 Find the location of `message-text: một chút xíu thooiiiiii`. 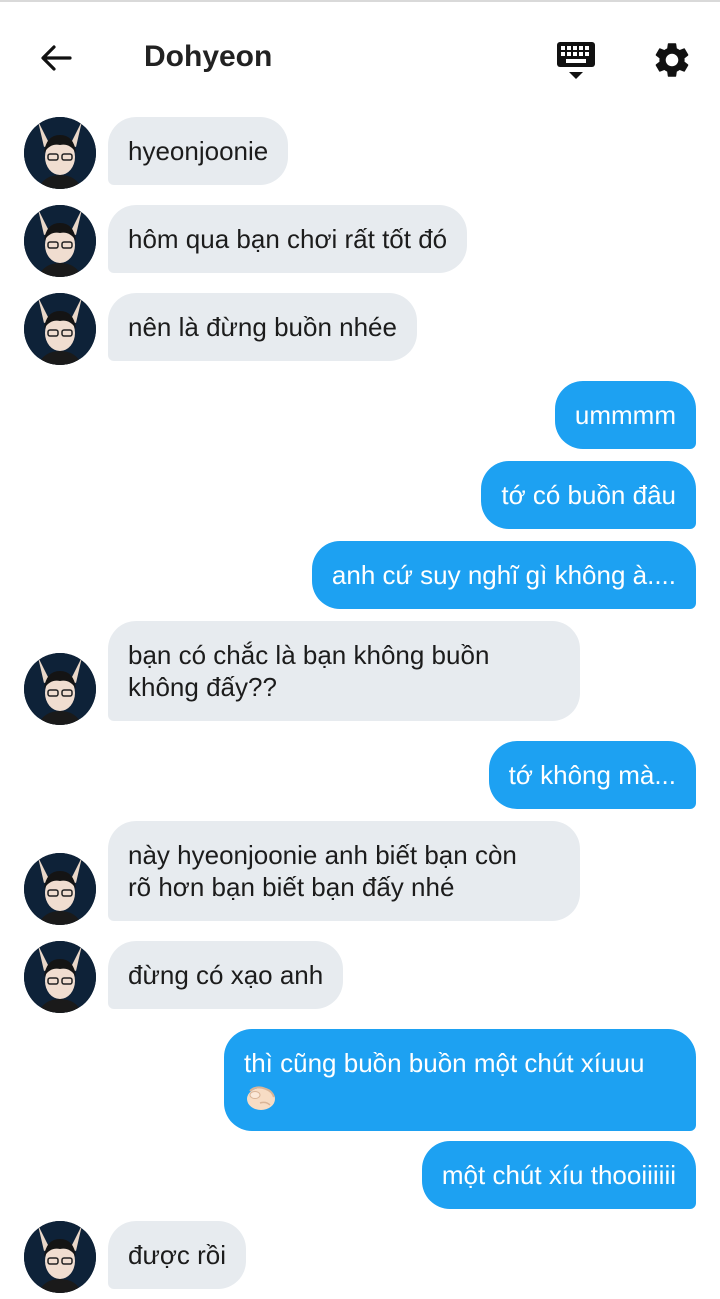

message-text: một chút xíu thooiiiiii is located at coordinates (558, 1175).